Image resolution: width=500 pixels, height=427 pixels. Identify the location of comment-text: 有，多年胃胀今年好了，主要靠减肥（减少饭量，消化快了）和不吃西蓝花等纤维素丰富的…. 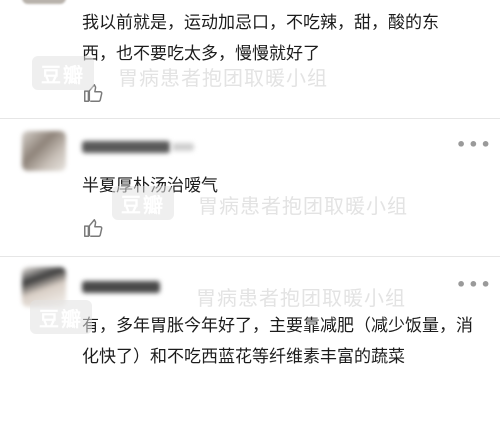
(277, 341).